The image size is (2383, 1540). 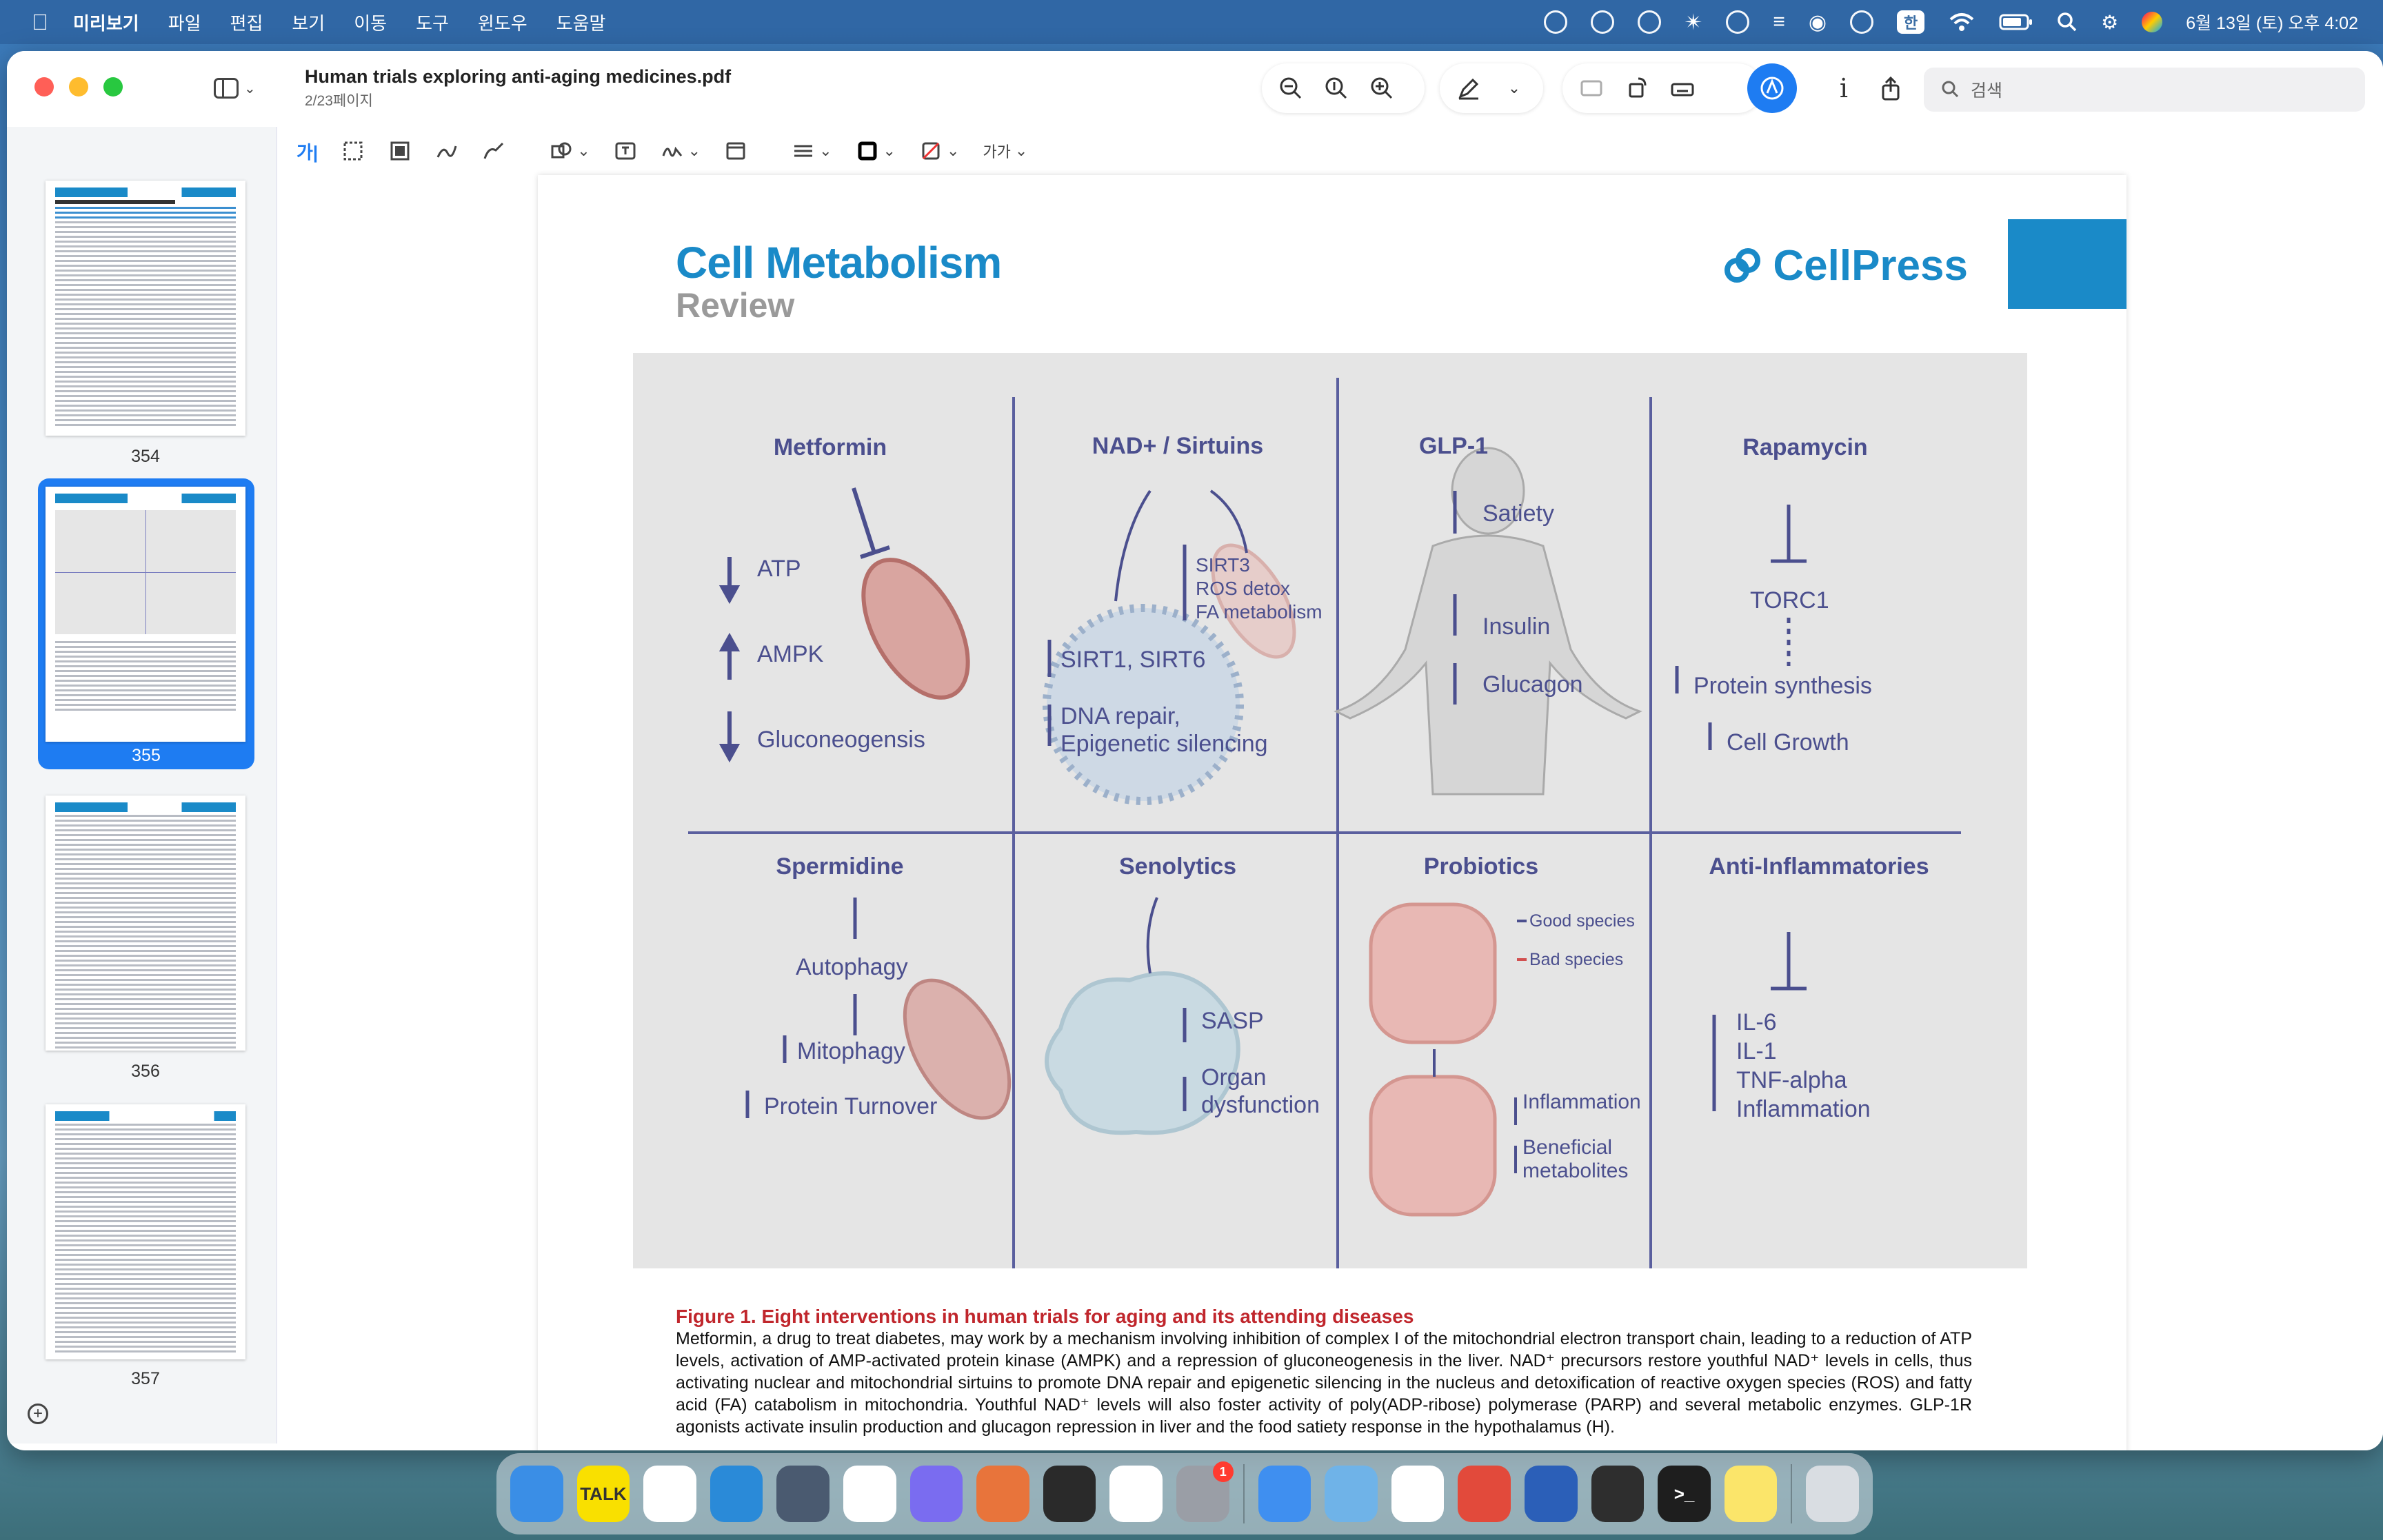 I want to click on menu-window: 윈도우, so click(x=502, y=22).